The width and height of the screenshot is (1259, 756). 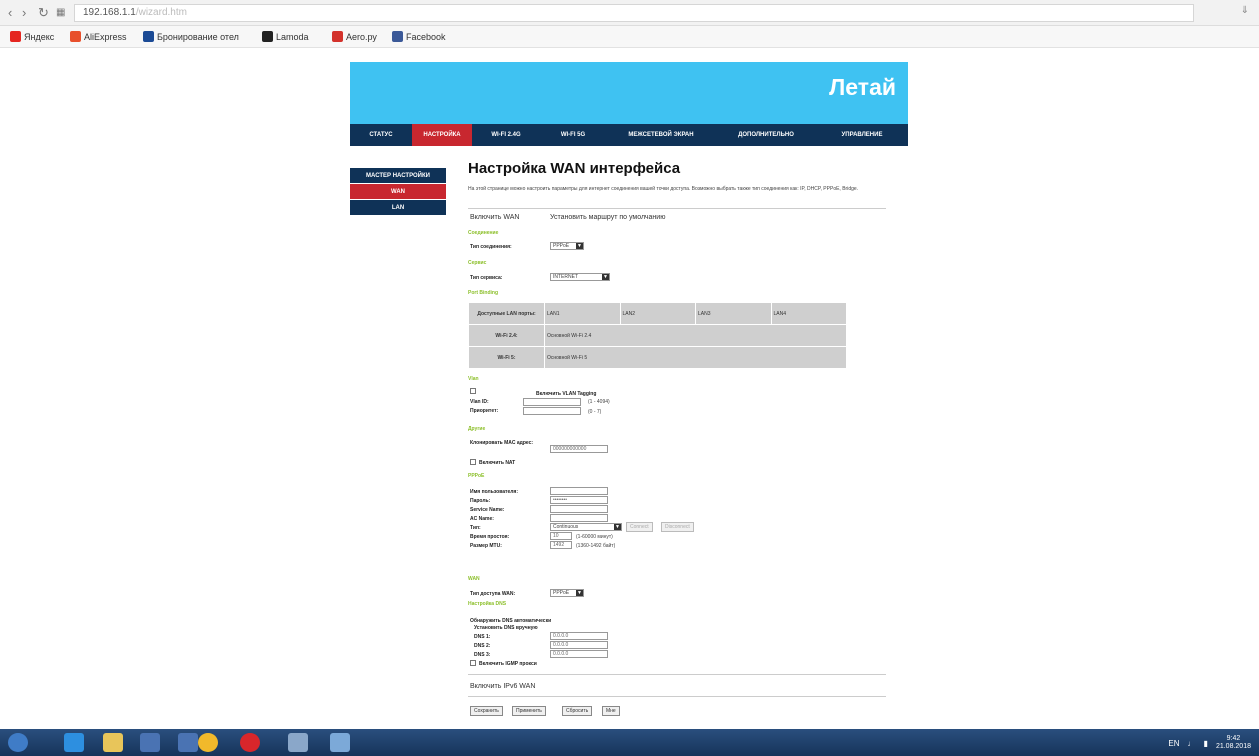 What do you see at coordinates (150, 742) in the screenshot?
I see `media-icon` at bounding box center [150, 742].